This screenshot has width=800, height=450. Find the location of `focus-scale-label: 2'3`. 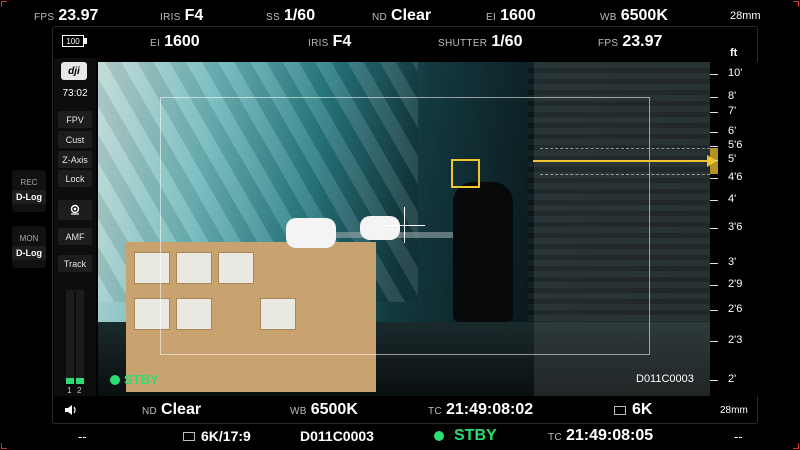

focus-scale-label: 2'3 is located at coordinates (735, 340).